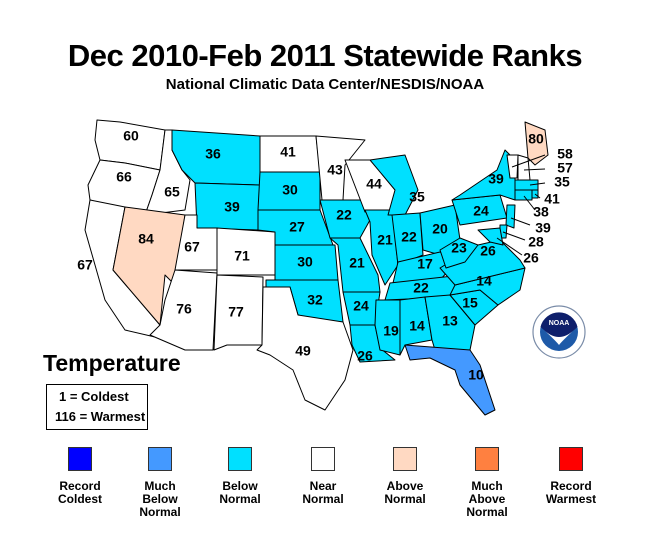  Describe the element at coordinates (524, 167) in the screenshot. I see `state-nh` at that location.